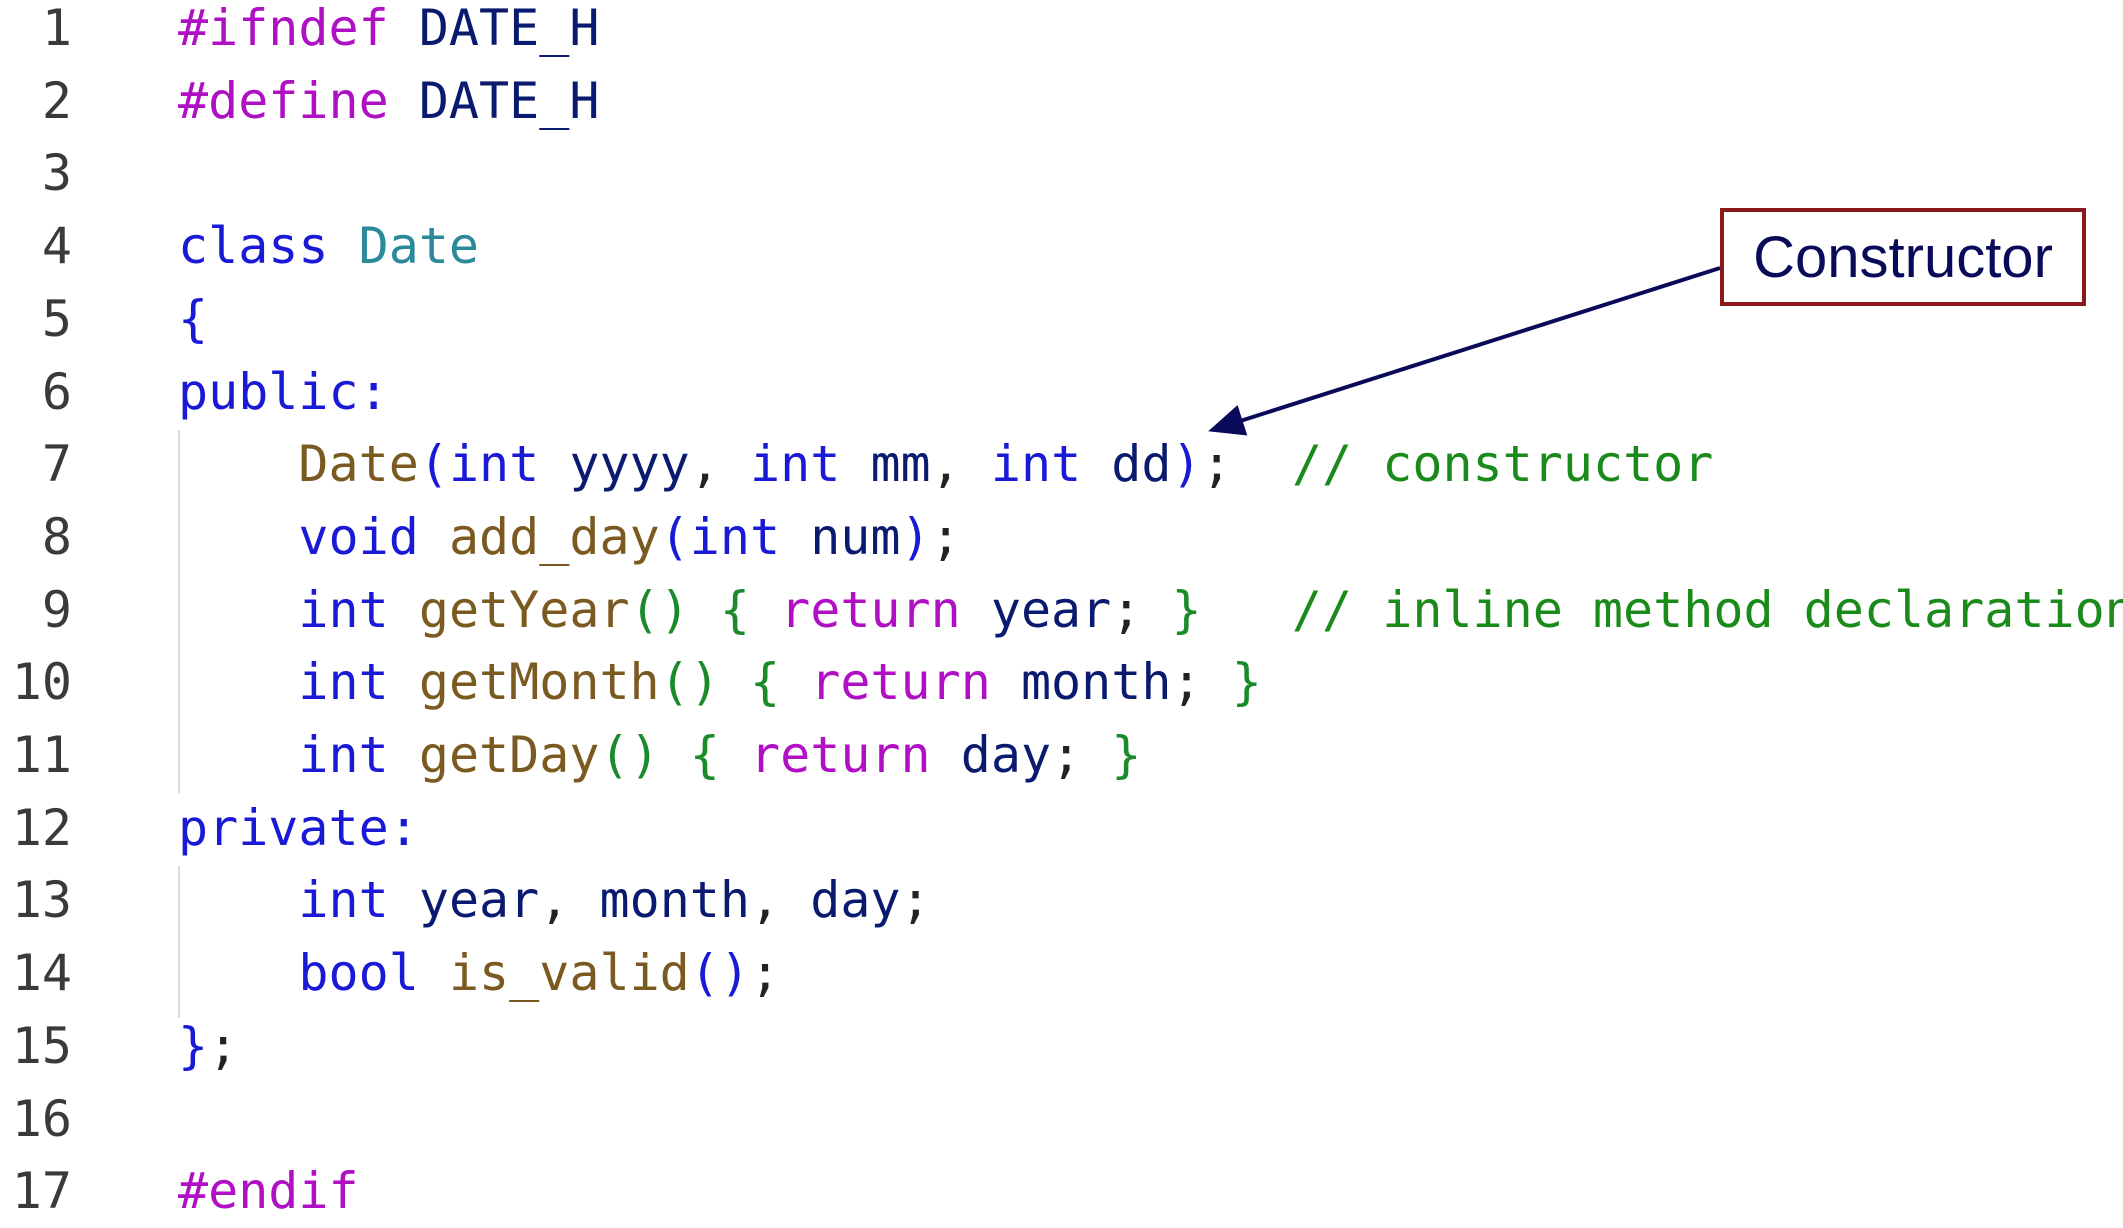 The image size is (2123, 1228). I want to click on line-number: 12, so click(41, 827).